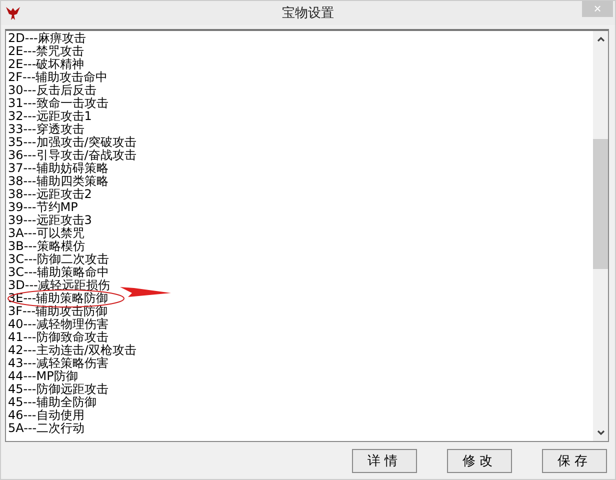 The width and height of the screenshot is (616, 480). Describe the element at coordinates (574, 461) in the screenshot. I see `dialog-button: 保存` at that location.